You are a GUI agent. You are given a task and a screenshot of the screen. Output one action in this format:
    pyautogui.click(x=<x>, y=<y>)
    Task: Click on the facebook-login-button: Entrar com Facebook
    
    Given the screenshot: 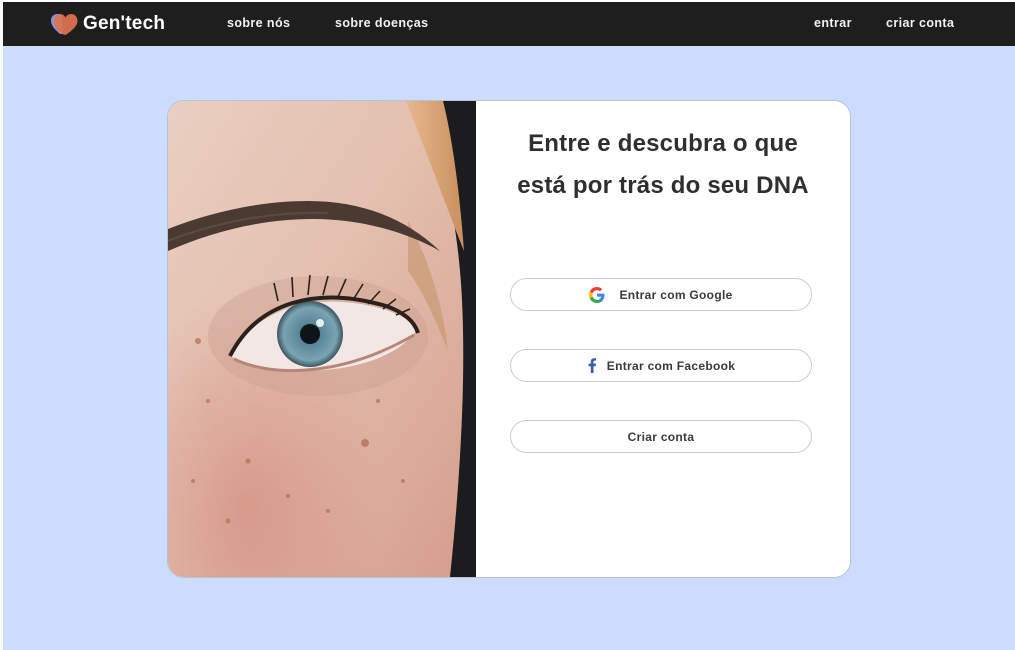 What is the action you would take?
    pyautogui.click(x=661, y=365)
    